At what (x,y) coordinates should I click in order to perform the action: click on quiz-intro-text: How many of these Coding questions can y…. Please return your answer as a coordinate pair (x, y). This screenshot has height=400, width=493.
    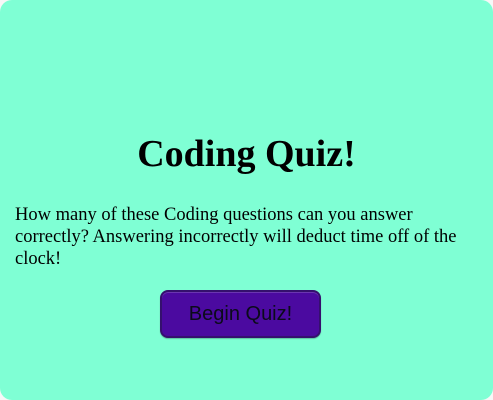
    Looking at the image, I should click on (236, 237).